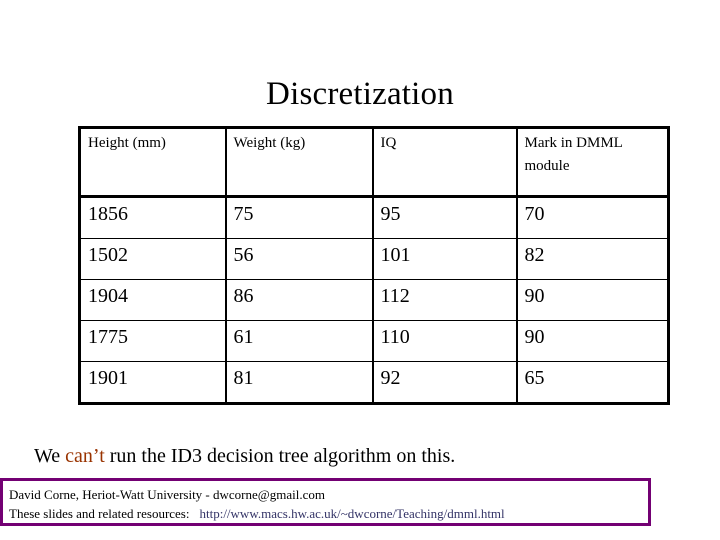  Describe the element at coordinates (152, 259) in the screenshot. I see `cell-height: 1502` at that location.